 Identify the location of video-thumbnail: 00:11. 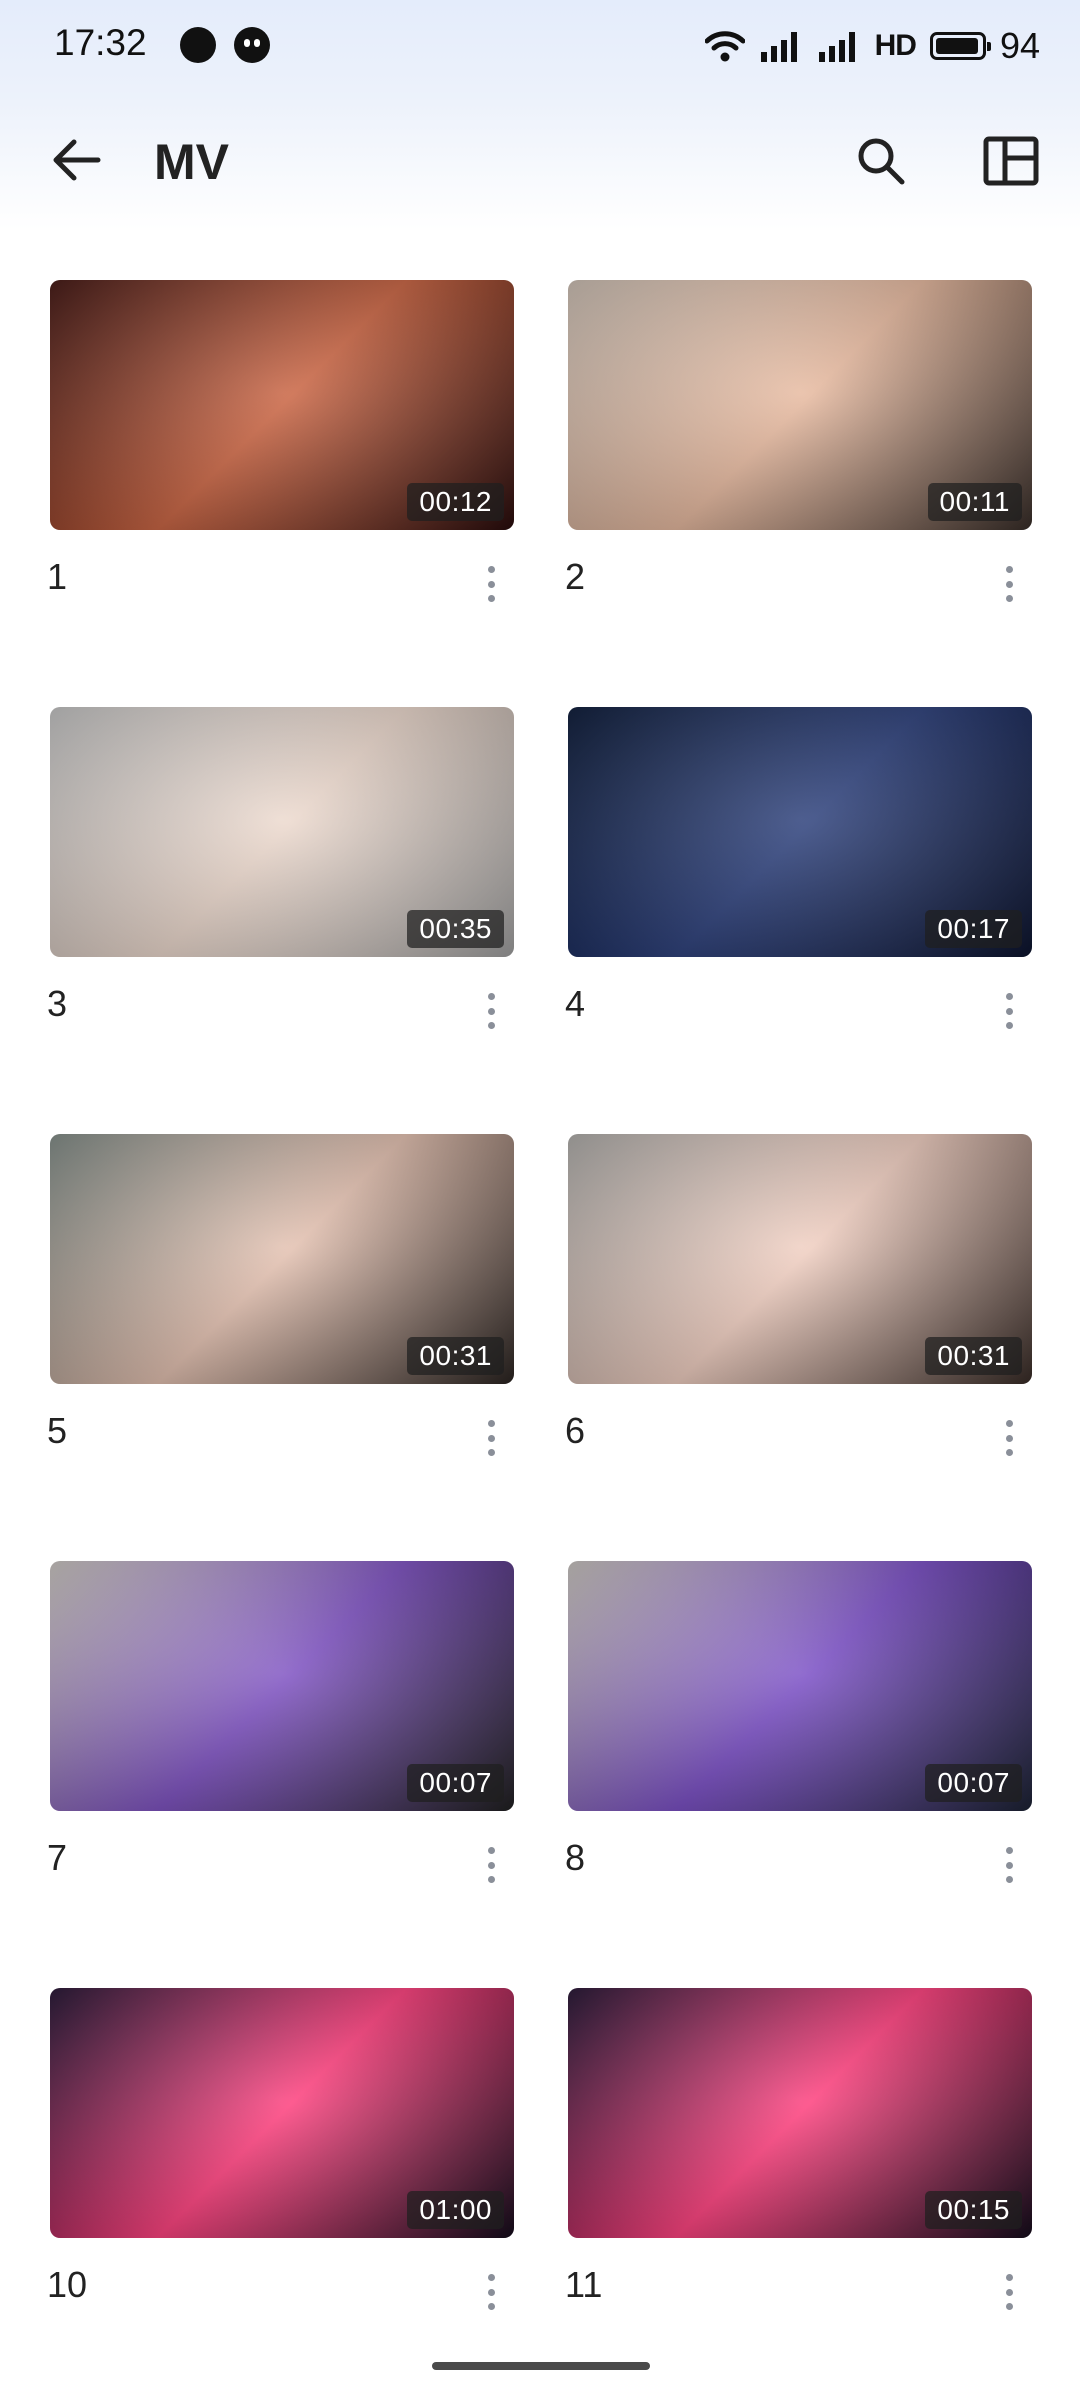
(800, 405).